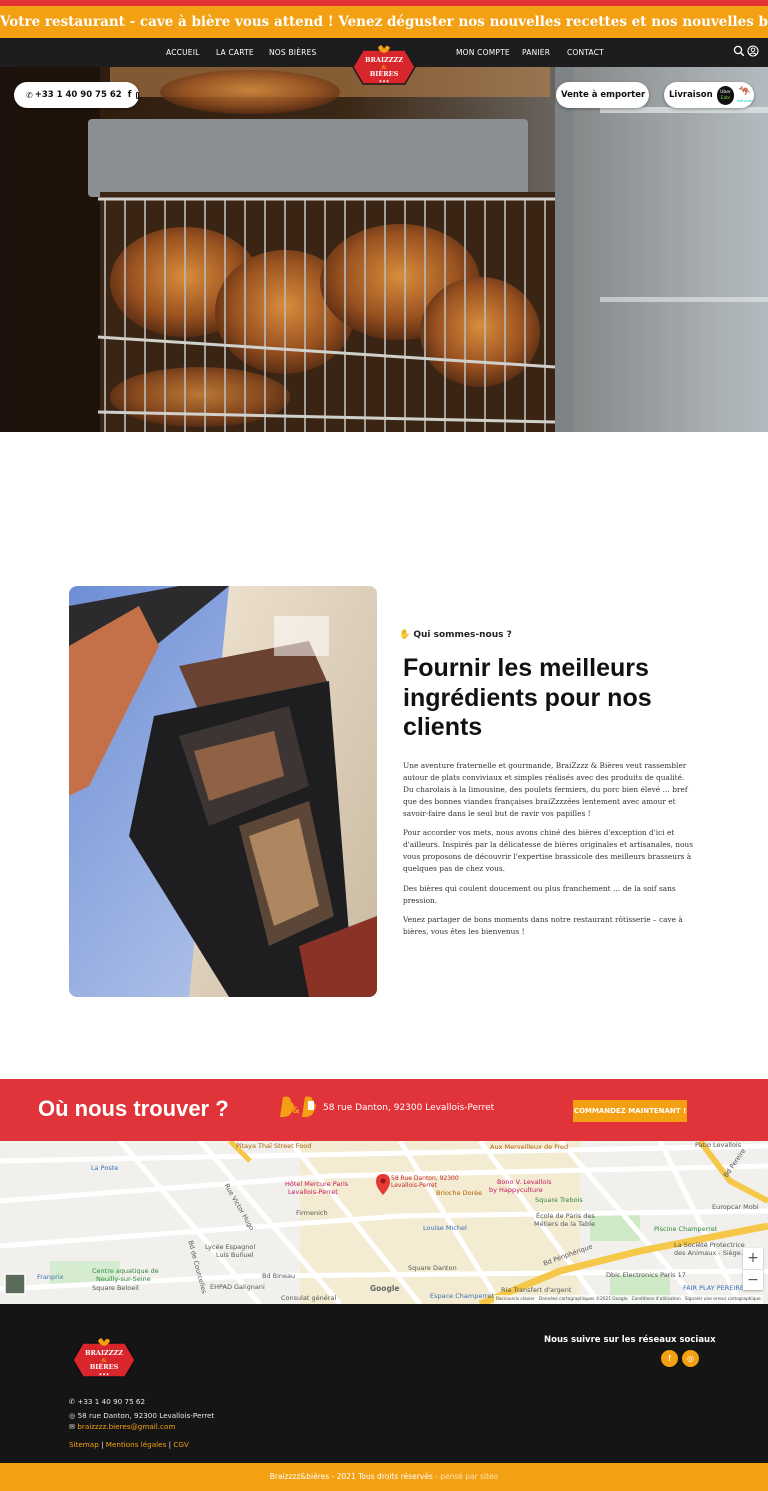 The image size is (768, 1491). What do you see at coordinates (312, 1213) in the screenshot?
I see `map-place: Firmenich` at bounding box center [312, 1213].